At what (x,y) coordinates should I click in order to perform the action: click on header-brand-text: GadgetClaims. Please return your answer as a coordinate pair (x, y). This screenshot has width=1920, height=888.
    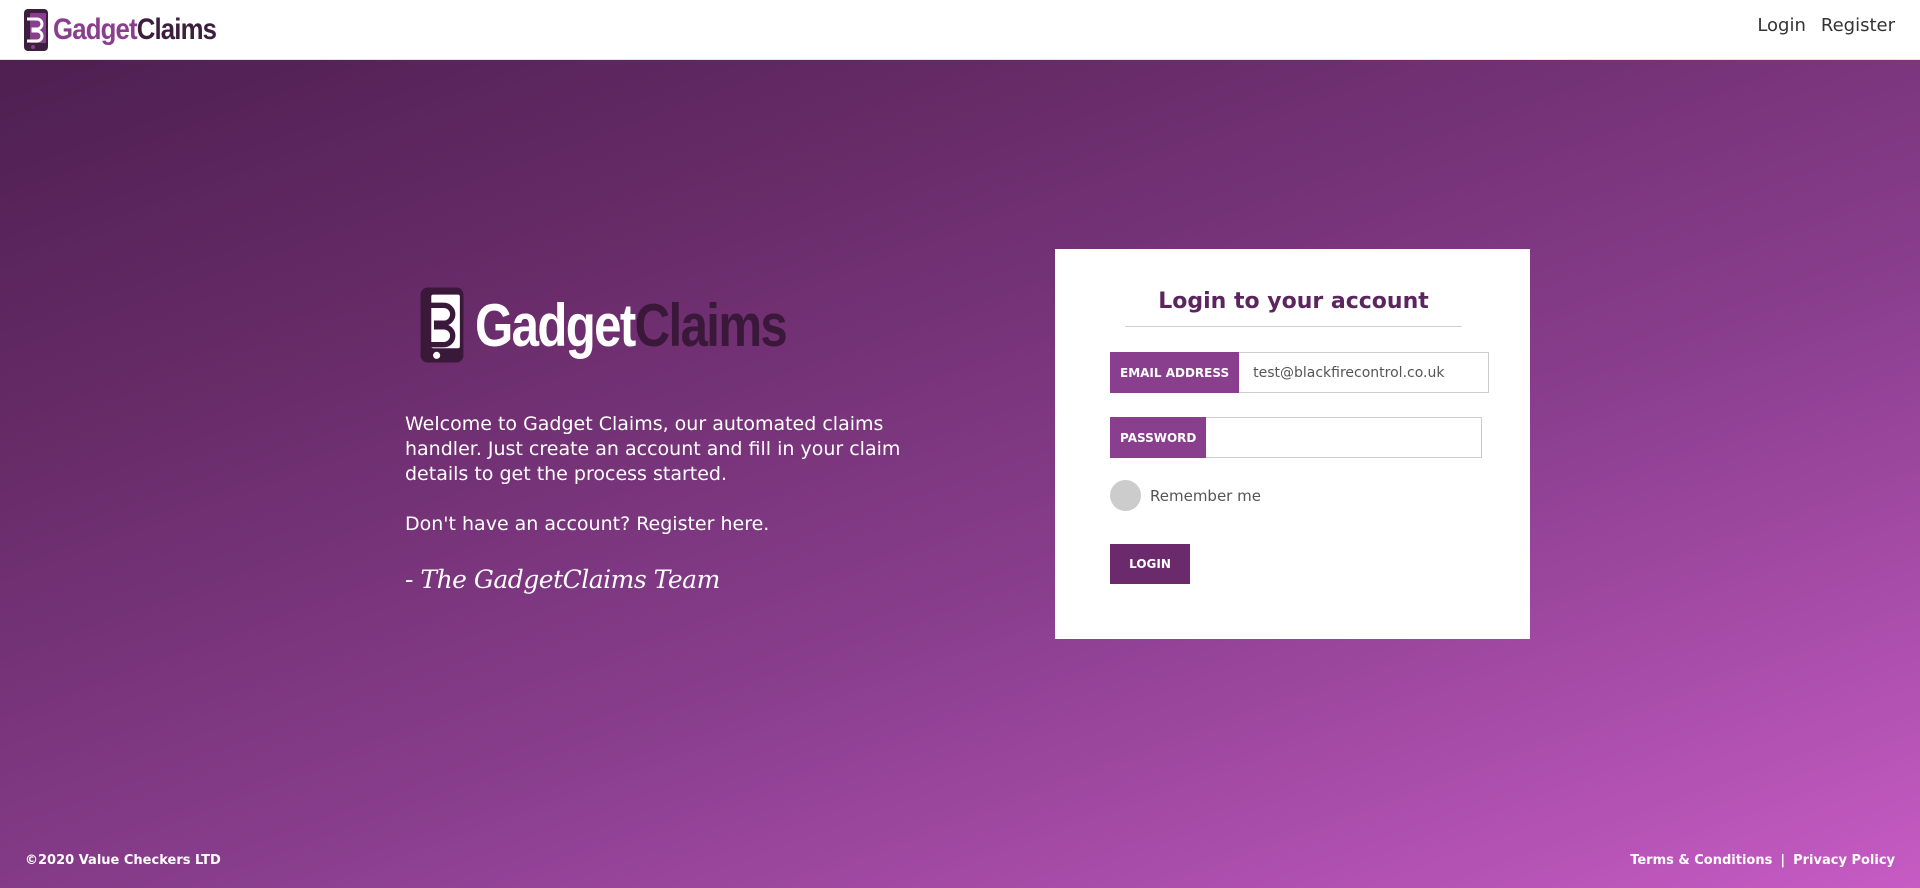
    Looking at the image, I should click on (135, 30).